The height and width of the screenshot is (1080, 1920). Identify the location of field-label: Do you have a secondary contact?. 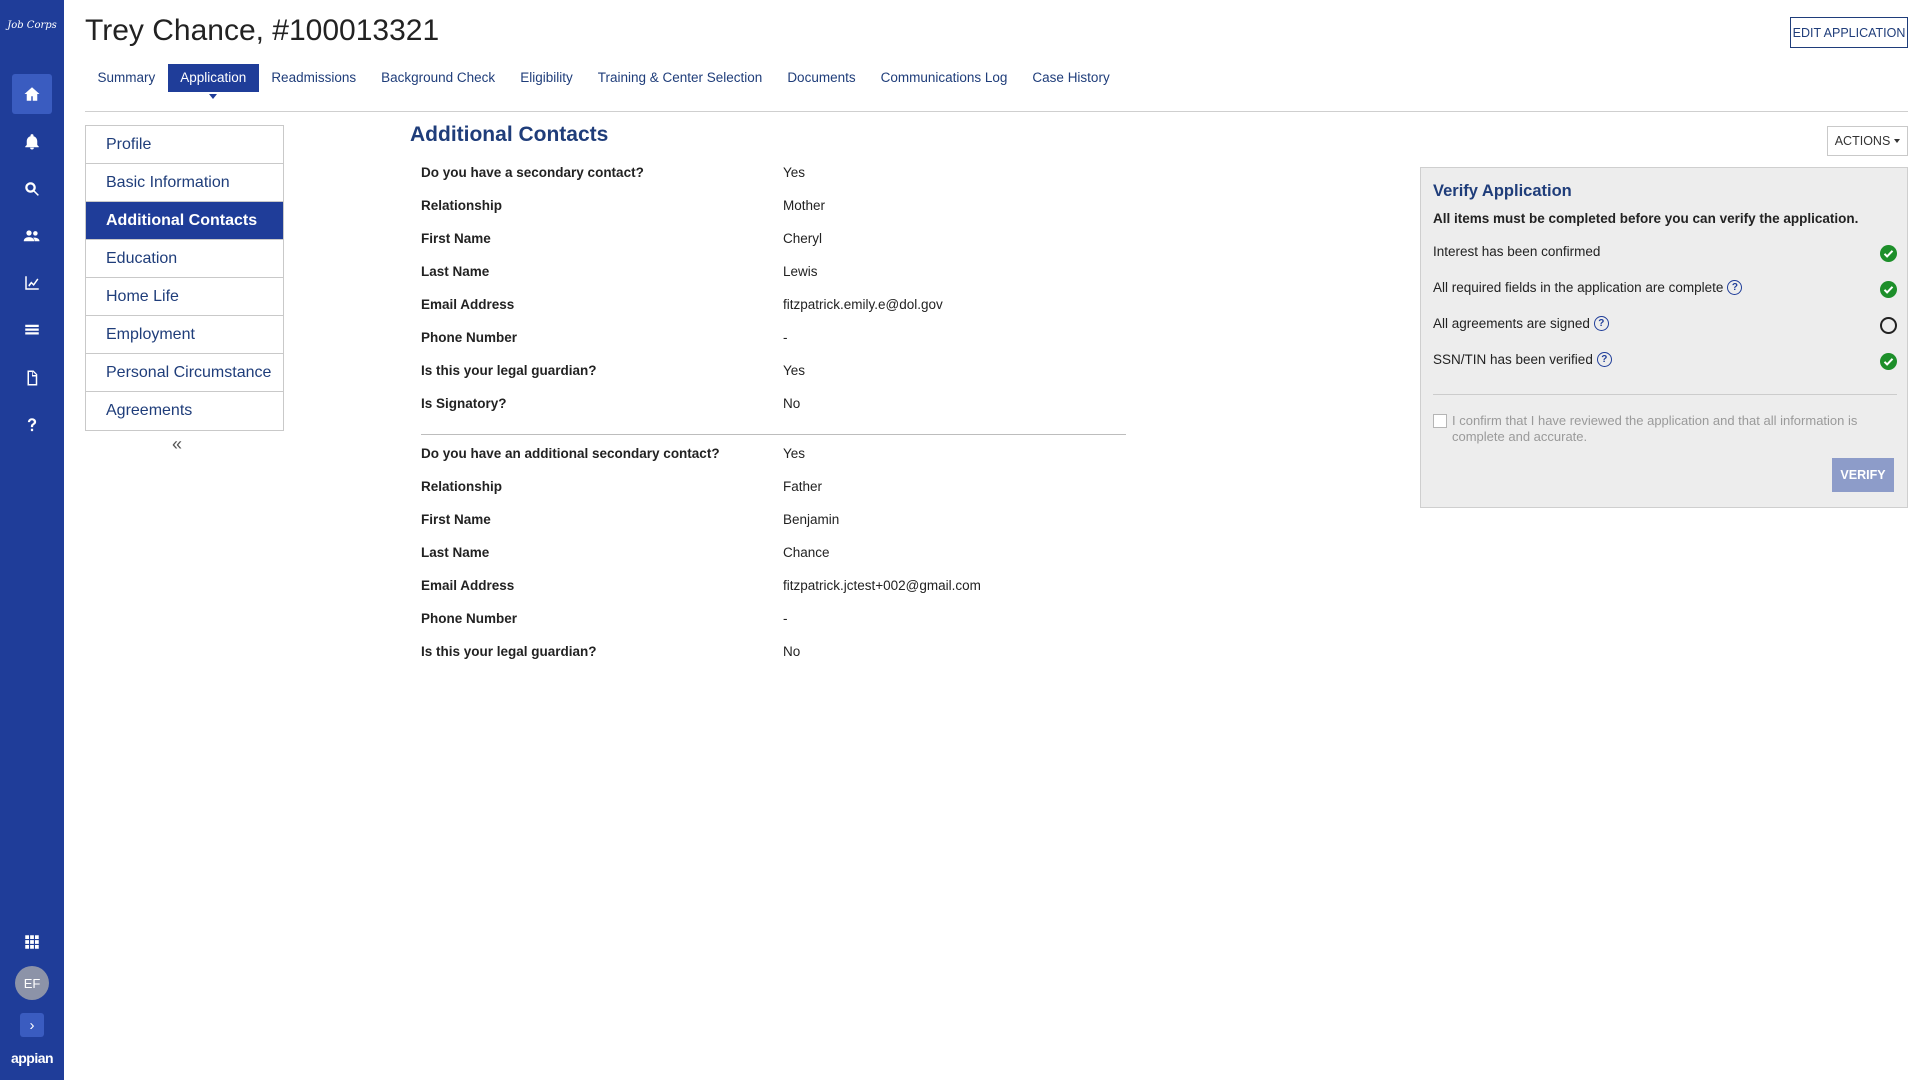
(532, 172).